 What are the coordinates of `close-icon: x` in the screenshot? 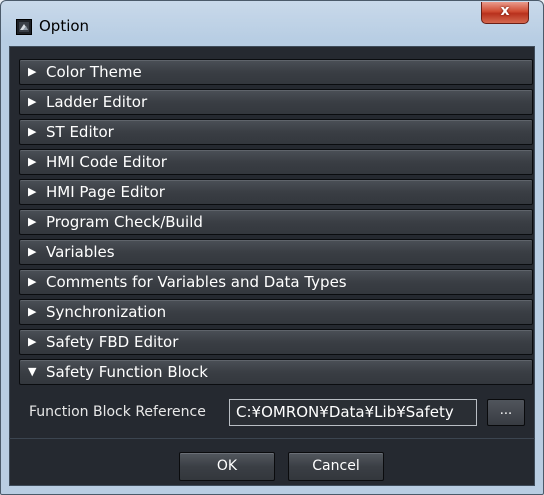 It's located at (505, 11).